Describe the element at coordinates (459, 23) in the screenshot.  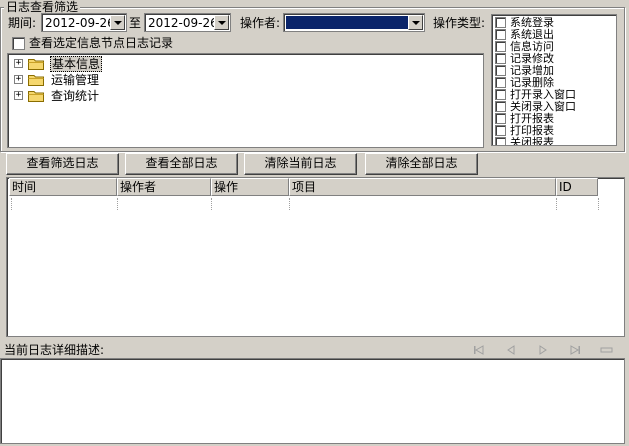
I see `optype-label: 操作类型:` at that location.